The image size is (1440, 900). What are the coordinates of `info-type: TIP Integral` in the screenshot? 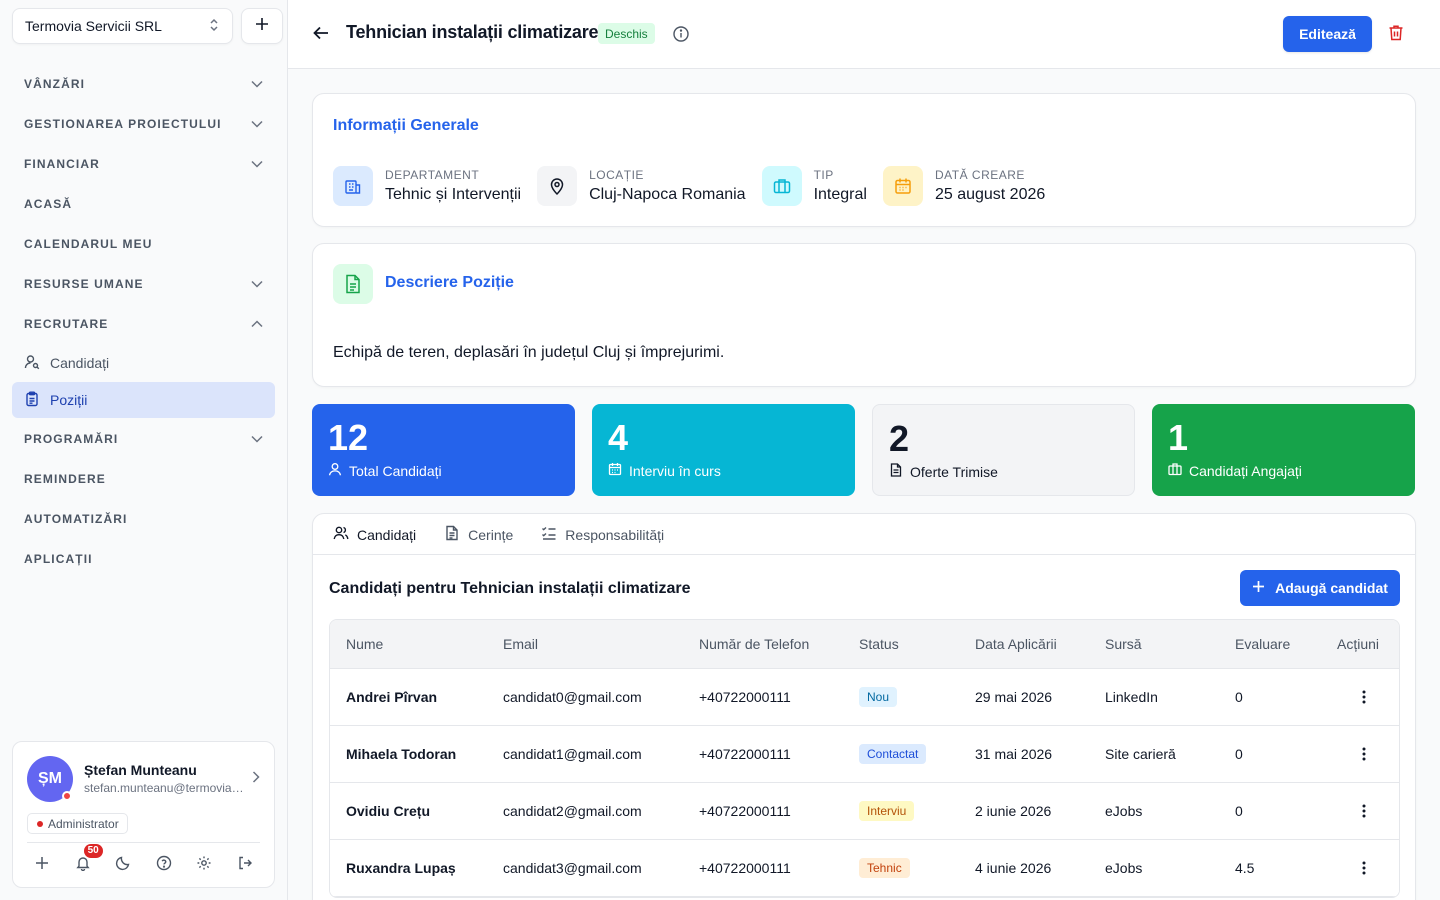 It's located at (814, 186).